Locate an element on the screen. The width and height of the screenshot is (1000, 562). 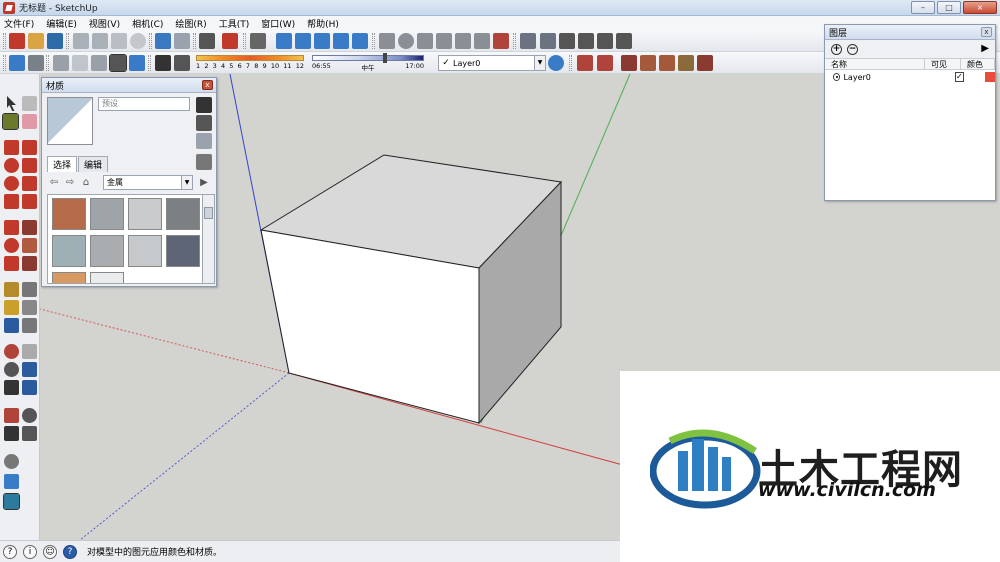
time-slider-thumb is located at coordinates (385, 58).